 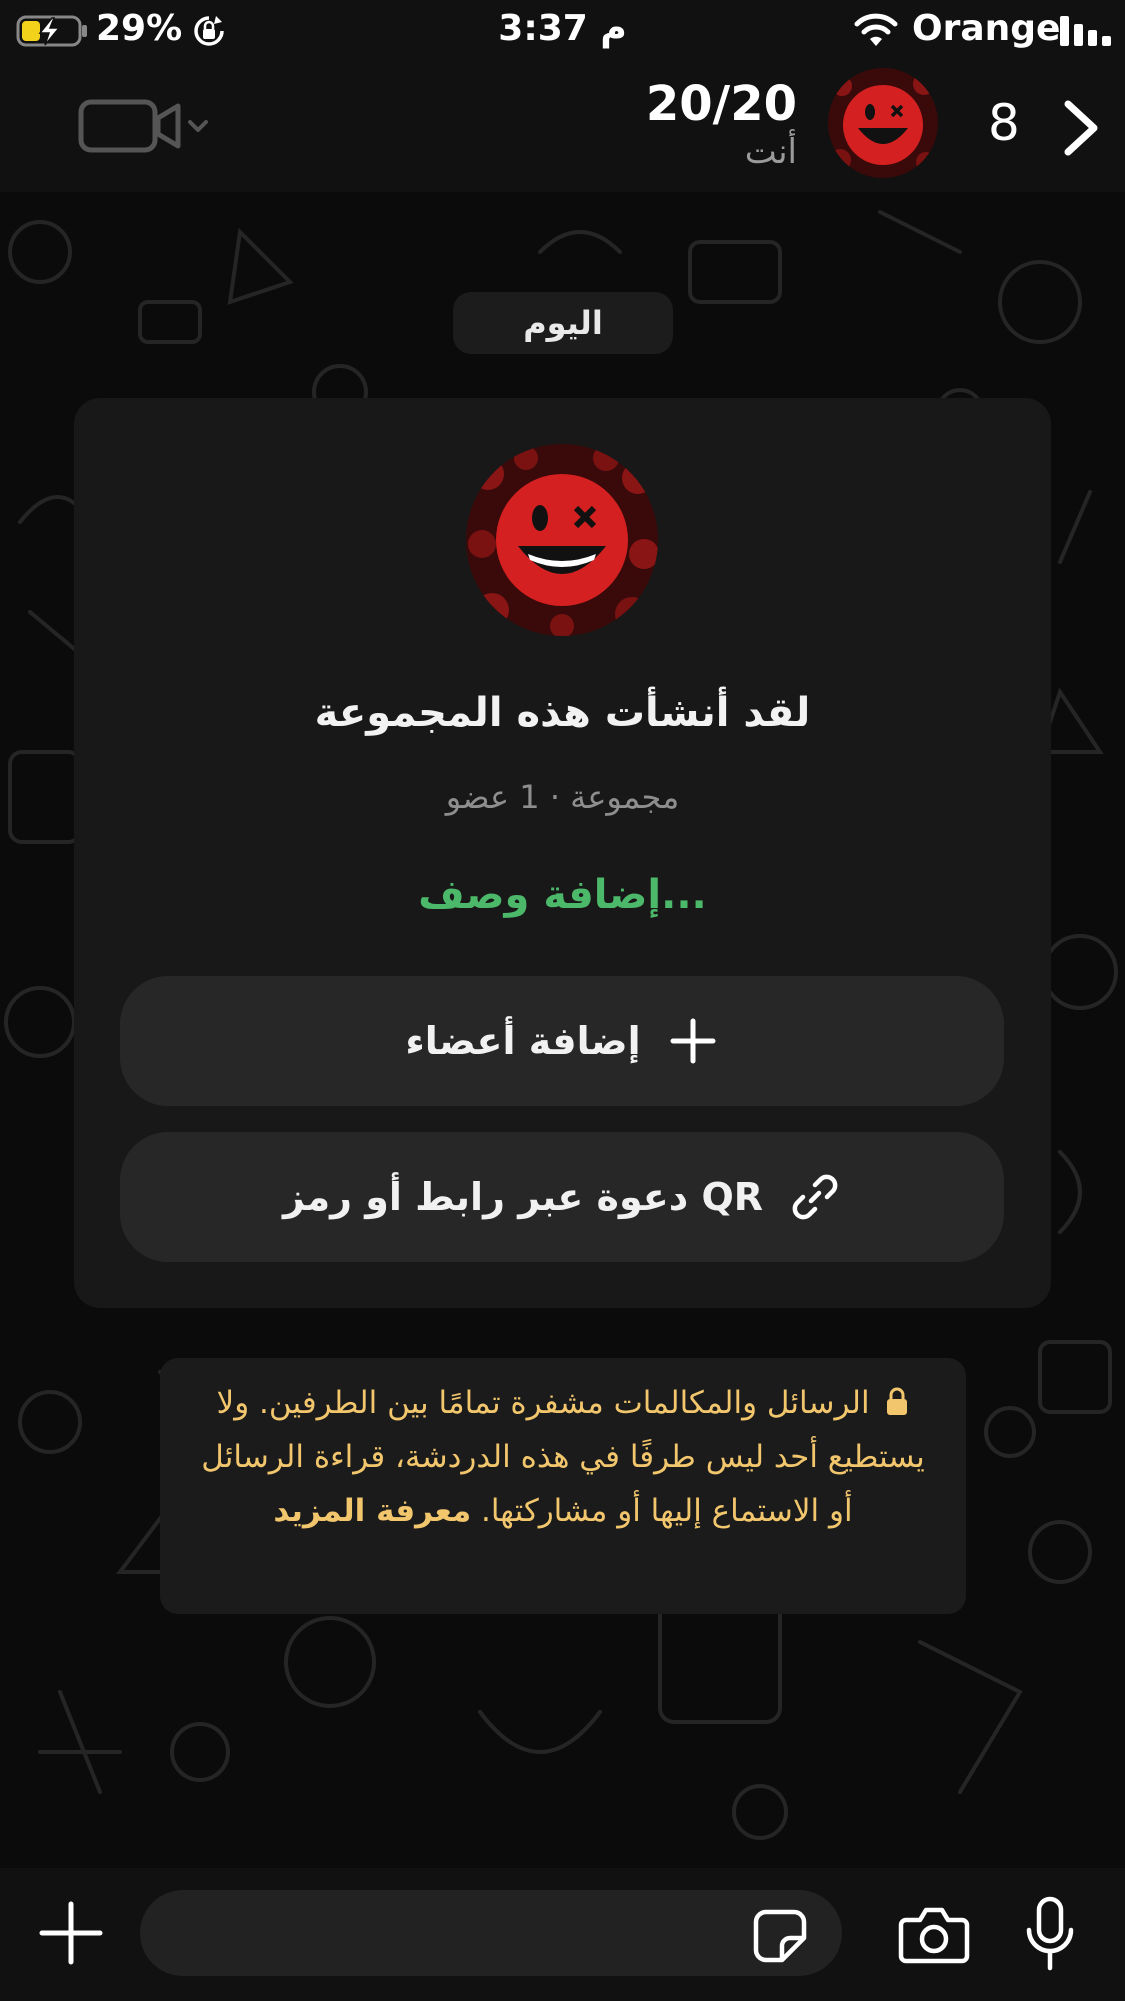 I want to click on group-avatar, so click(x=562, y=540).